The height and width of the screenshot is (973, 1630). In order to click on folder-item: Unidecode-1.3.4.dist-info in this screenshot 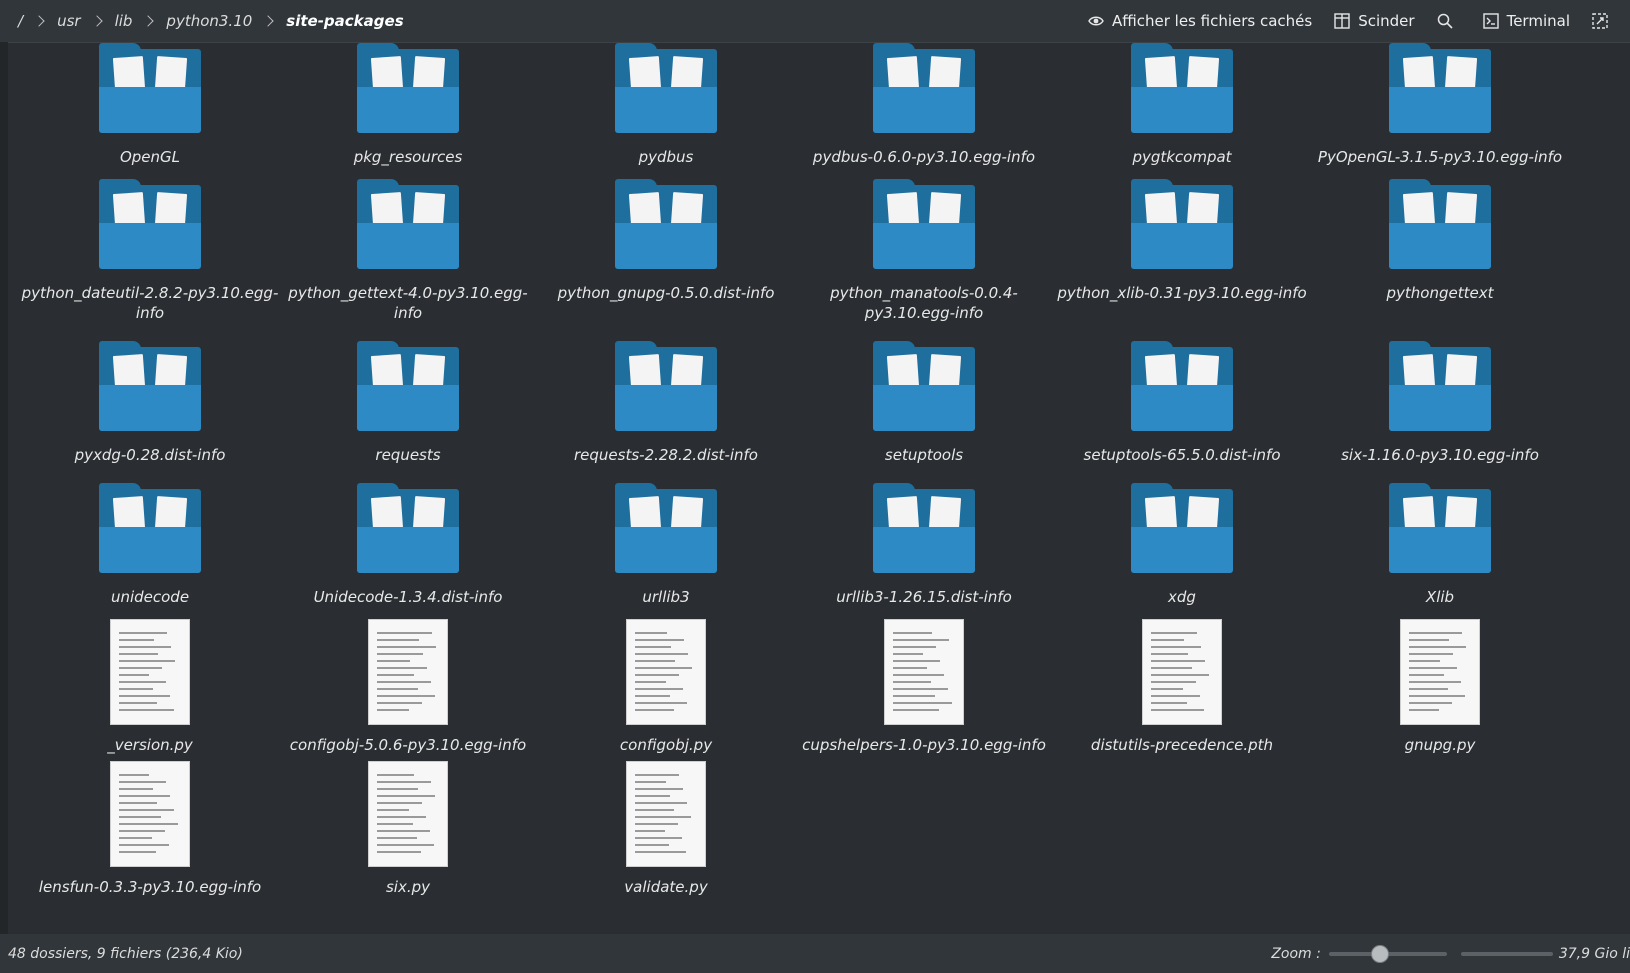, I will do `click(408, 545)`.